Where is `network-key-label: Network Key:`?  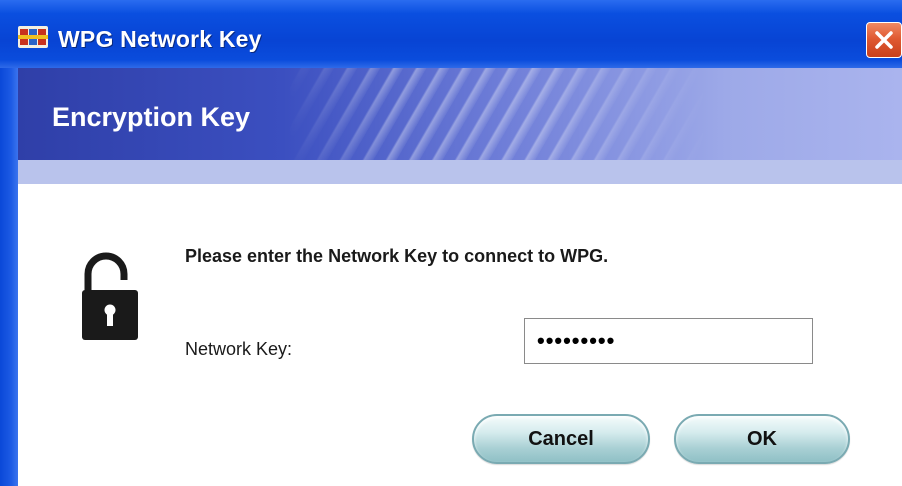
network-key-label: Network Key: is located at coordinates (239, 349).